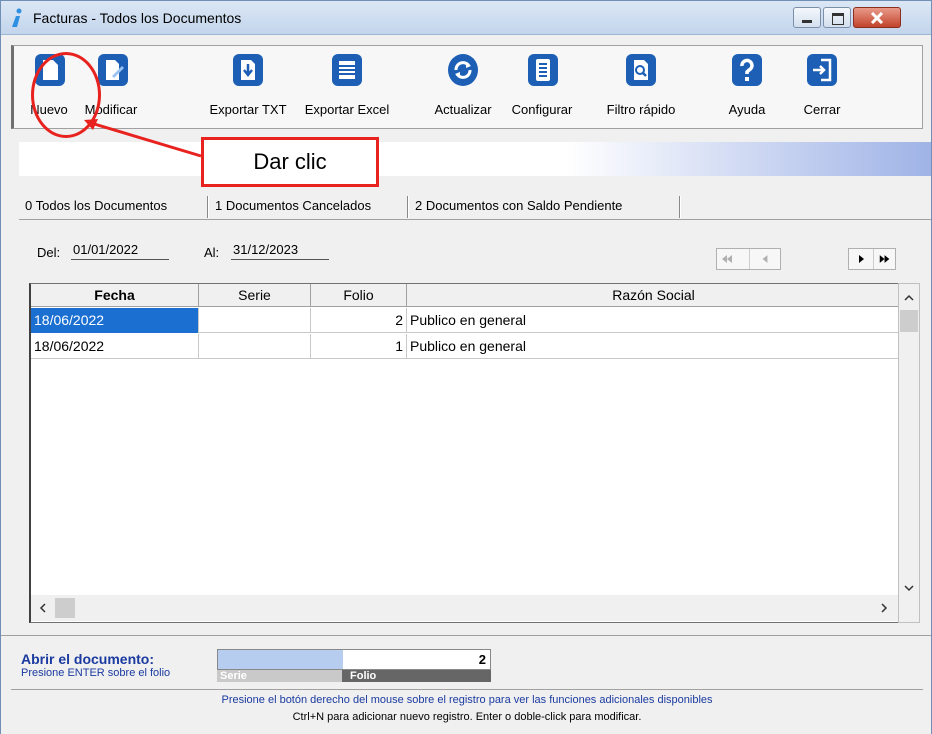 The width and height of the screenshot is (932, 734). Describe the element at coordinates (807, 17) in the screenshot. I see `minimize-button` at that location.